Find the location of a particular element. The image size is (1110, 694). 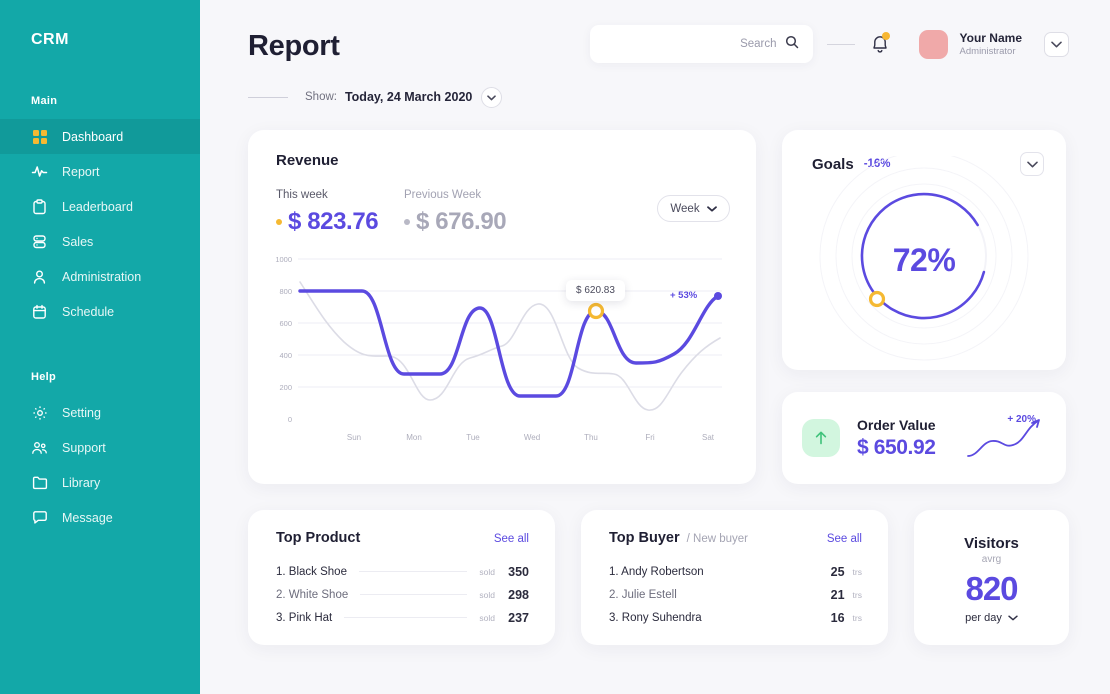

top-product-header: Top Product See all is located at coordinates (402, 538).